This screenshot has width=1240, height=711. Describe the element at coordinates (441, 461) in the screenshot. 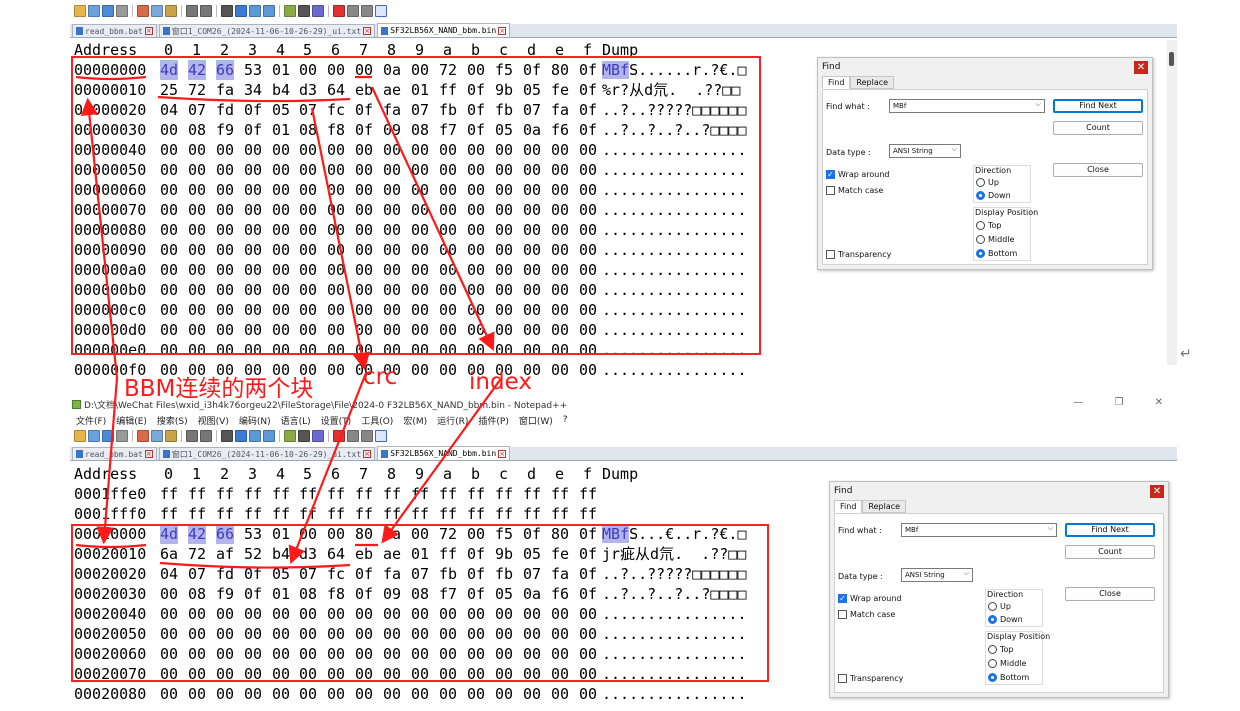

I see `arrow-index-bottom` at that location.